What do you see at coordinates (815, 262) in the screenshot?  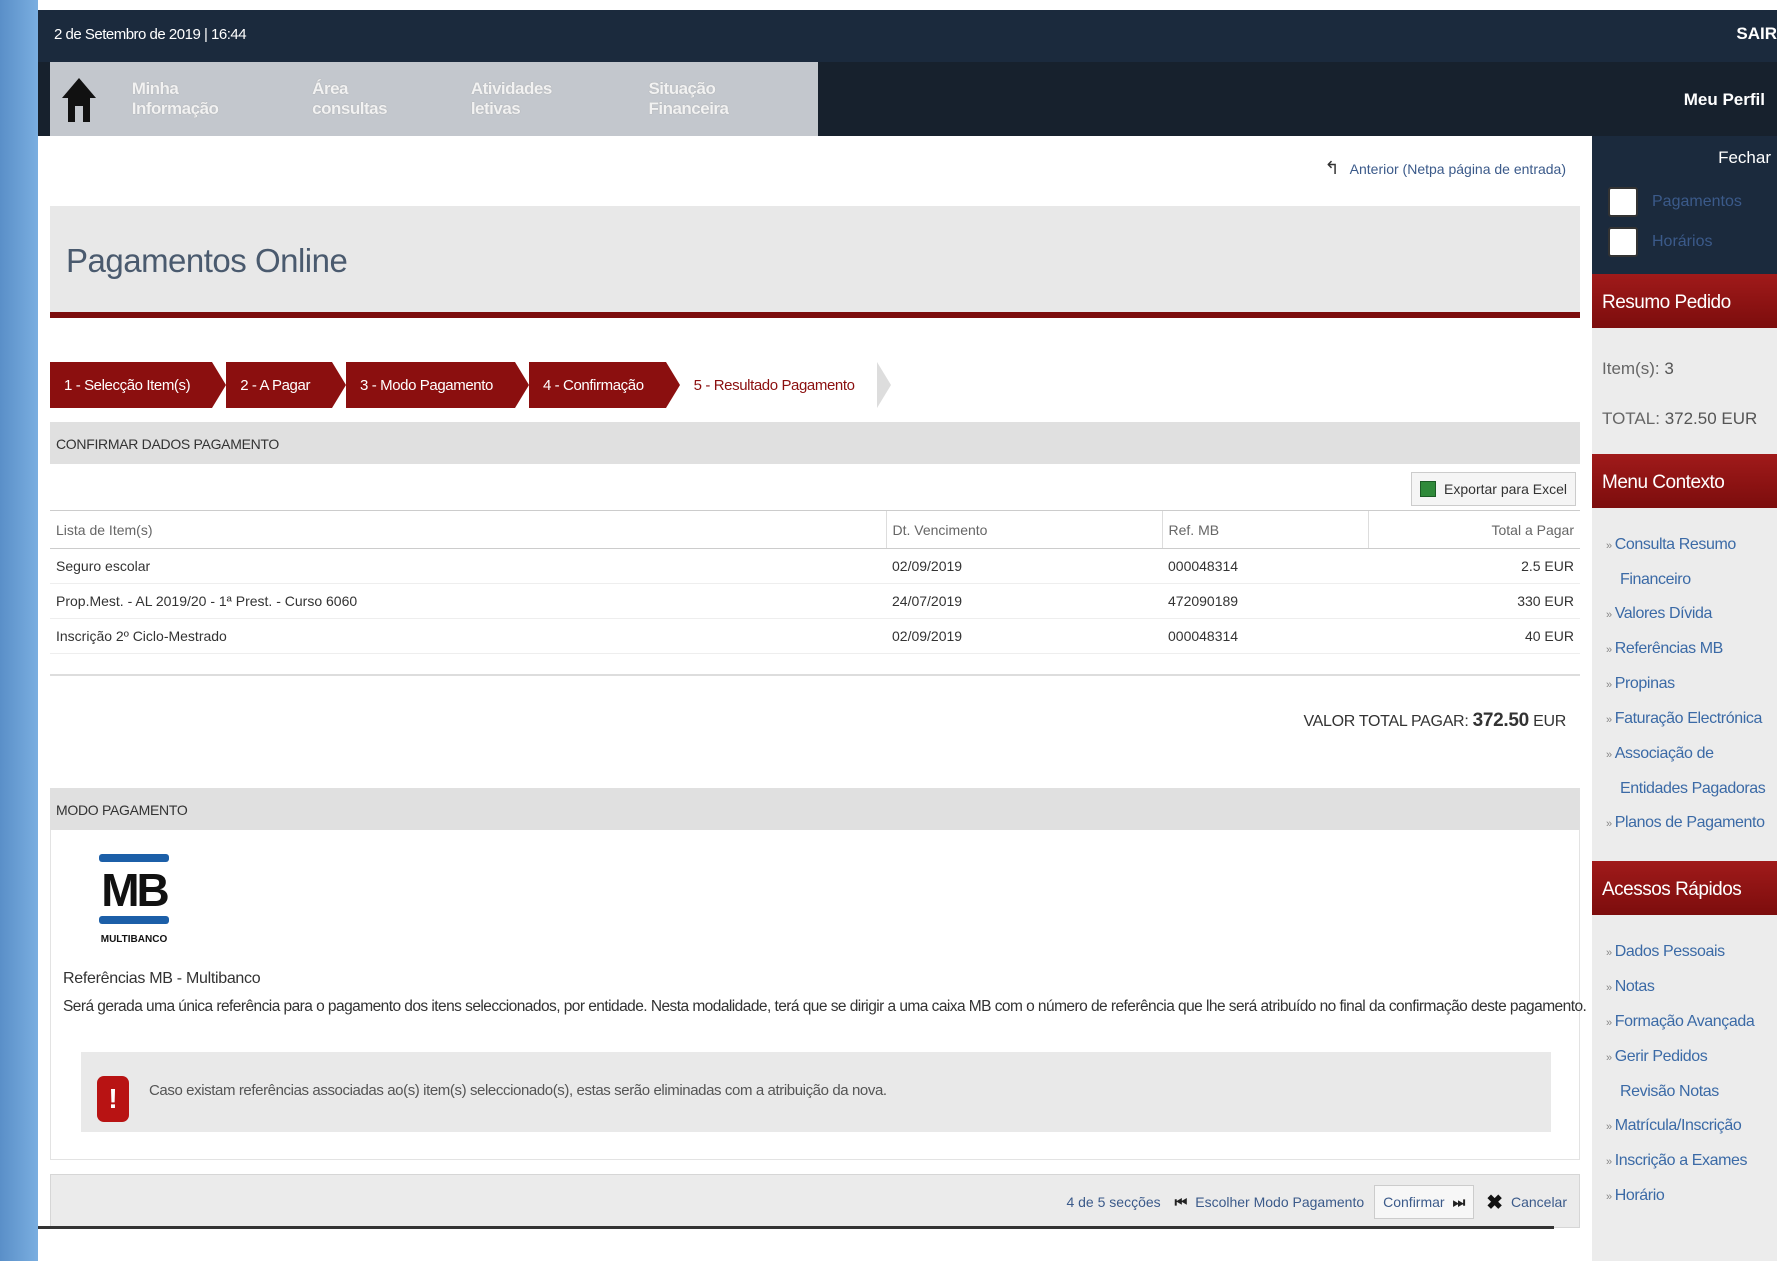 I see `page-title-box: Pagamentos Online` at bounding box center [815, 262].